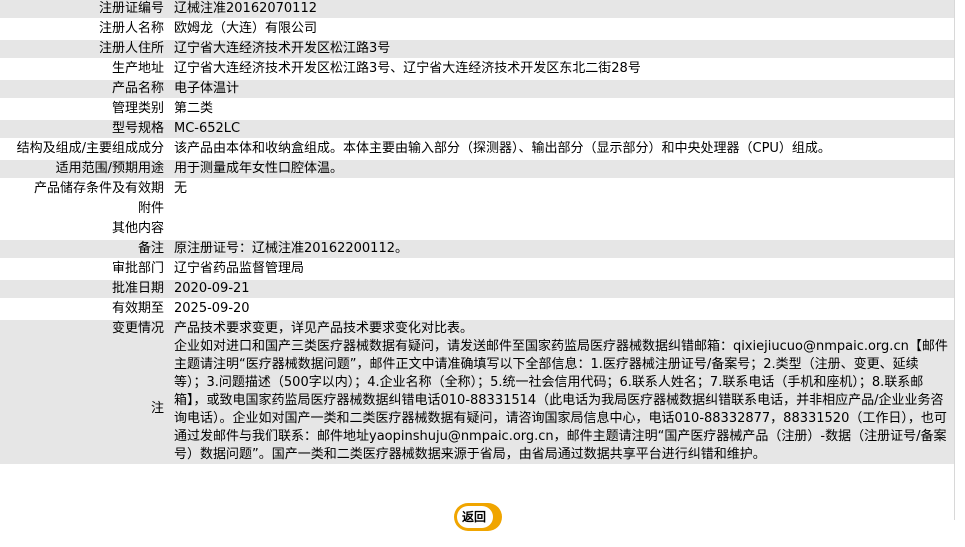 This screenshot has height=547, width=965. I want to click on field-label: 管理类别, so click(85, 109).